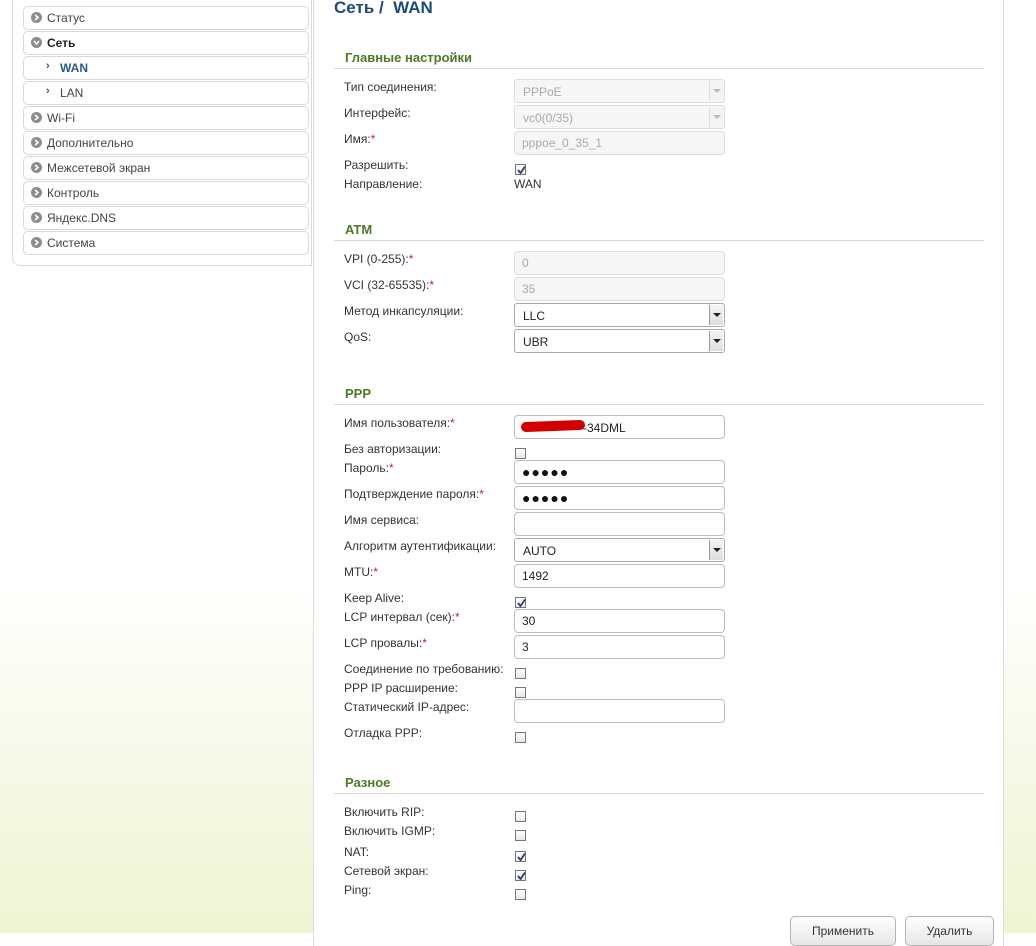  What do you see at coordinates (361, 572) in the screenshot?
I see `mtu-label: MTU:*` at bounding box center [361, 572].